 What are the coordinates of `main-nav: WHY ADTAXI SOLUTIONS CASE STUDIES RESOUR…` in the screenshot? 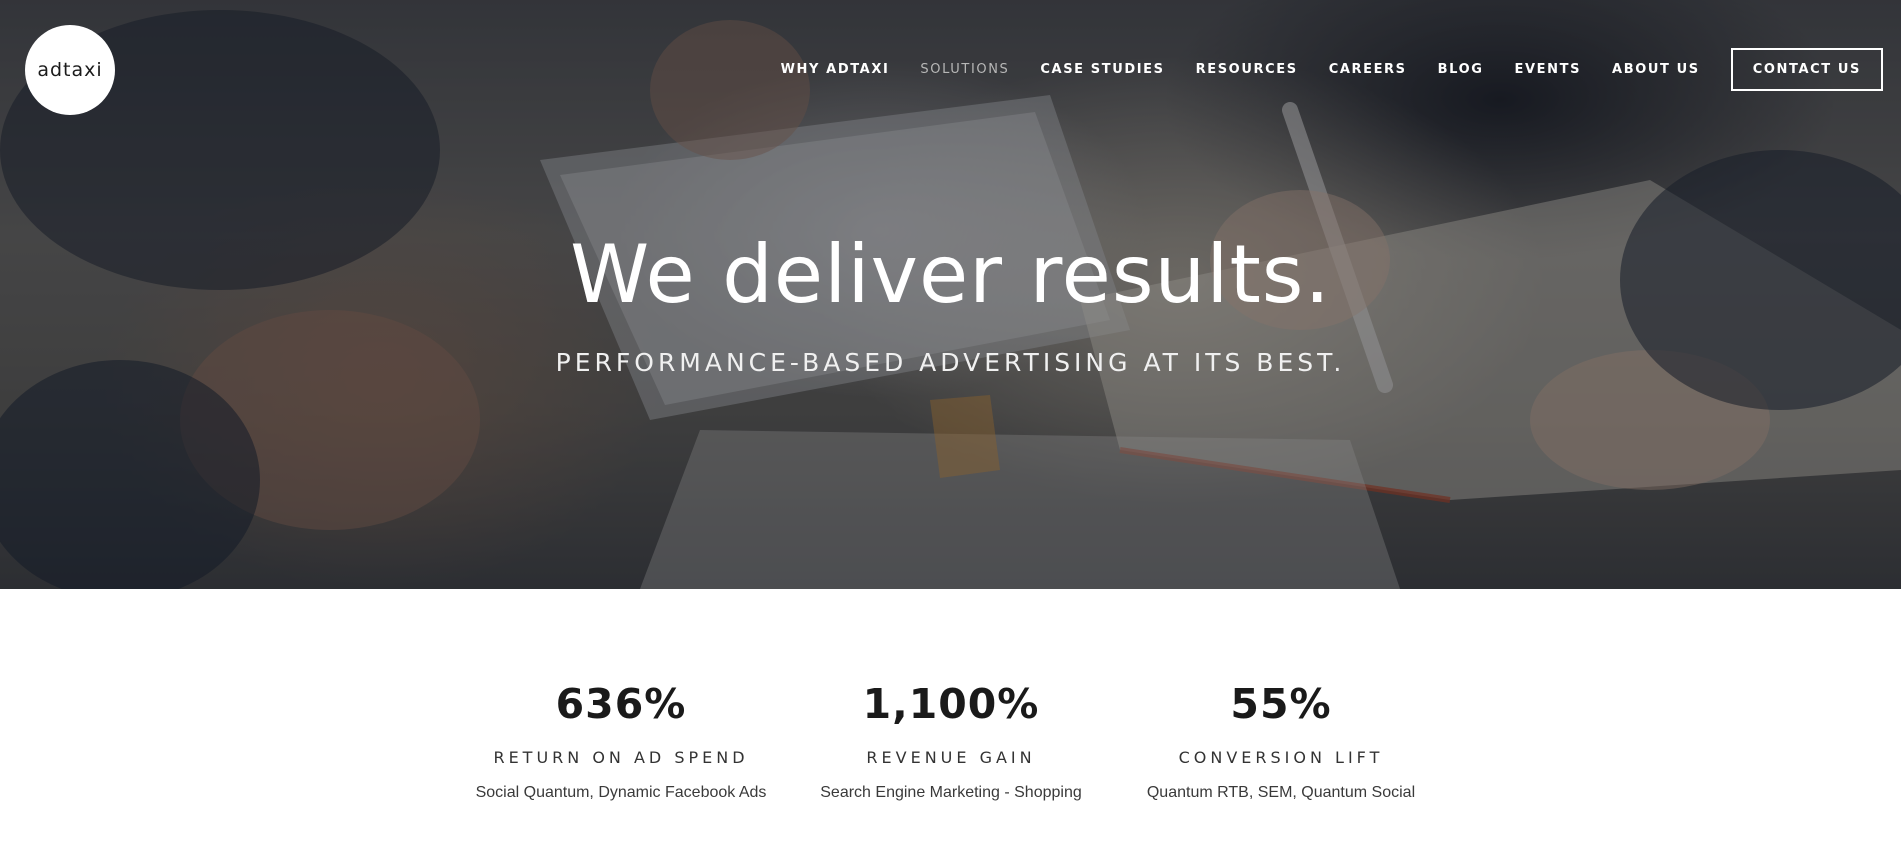 It's located at (1332, 69).